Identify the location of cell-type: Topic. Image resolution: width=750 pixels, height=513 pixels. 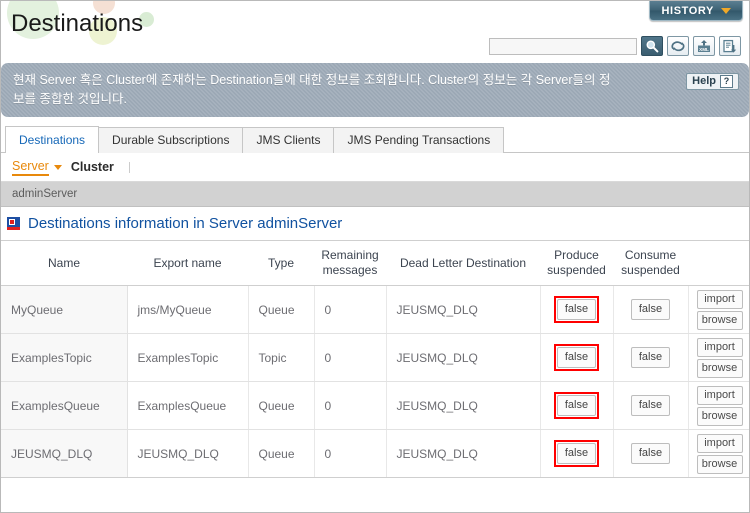
(281, 357).